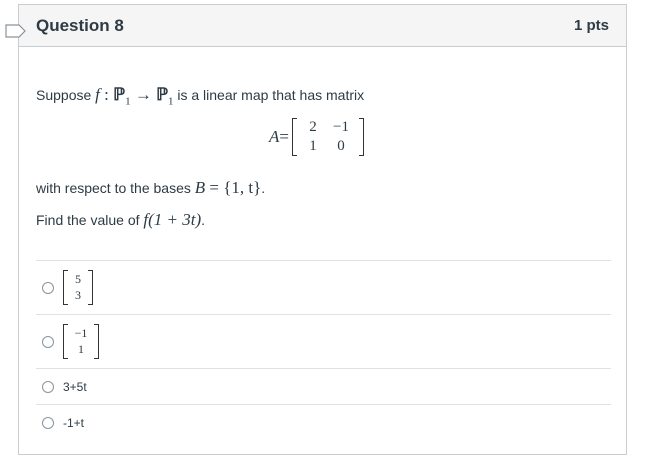 Image resolution: width=645 pixels, height=471 pixels. What do you see at coordinates (81, 333) in the screenshot?
I see `vector-entry: −1` at bounding box center [81, 333].